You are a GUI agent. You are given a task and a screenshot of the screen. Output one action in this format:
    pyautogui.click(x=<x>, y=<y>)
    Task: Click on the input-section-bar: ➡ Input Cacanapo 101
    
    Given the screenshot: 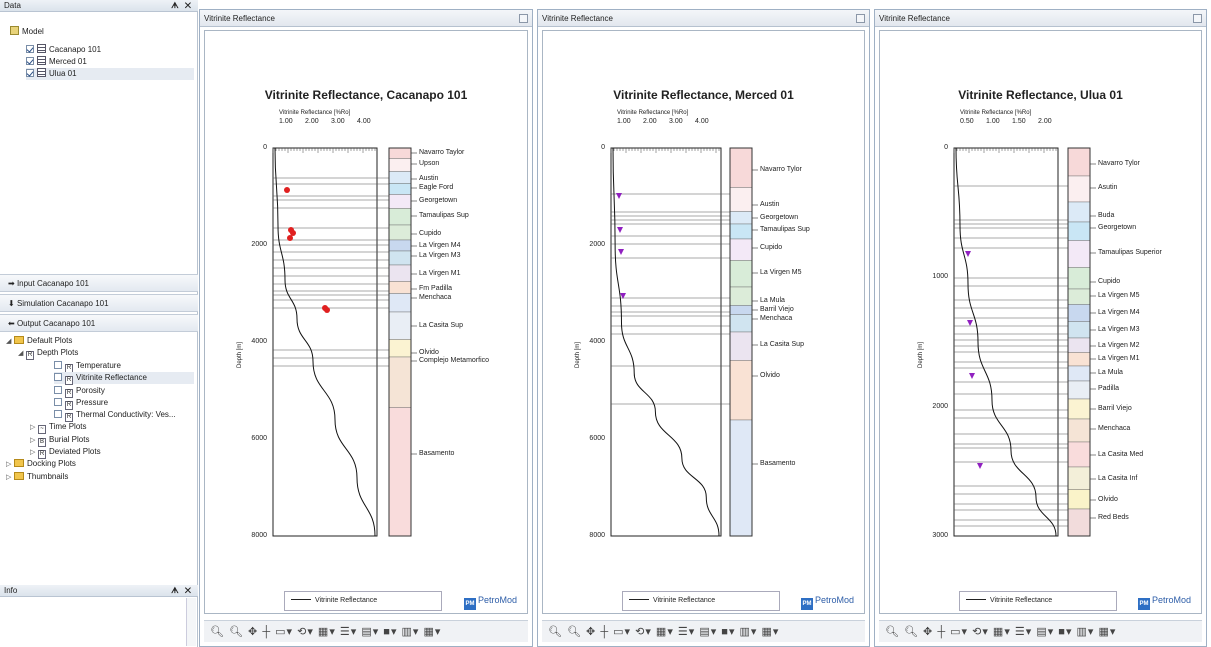 What is the action you would take?
    pyautogui.click(x=99, y=283)
    